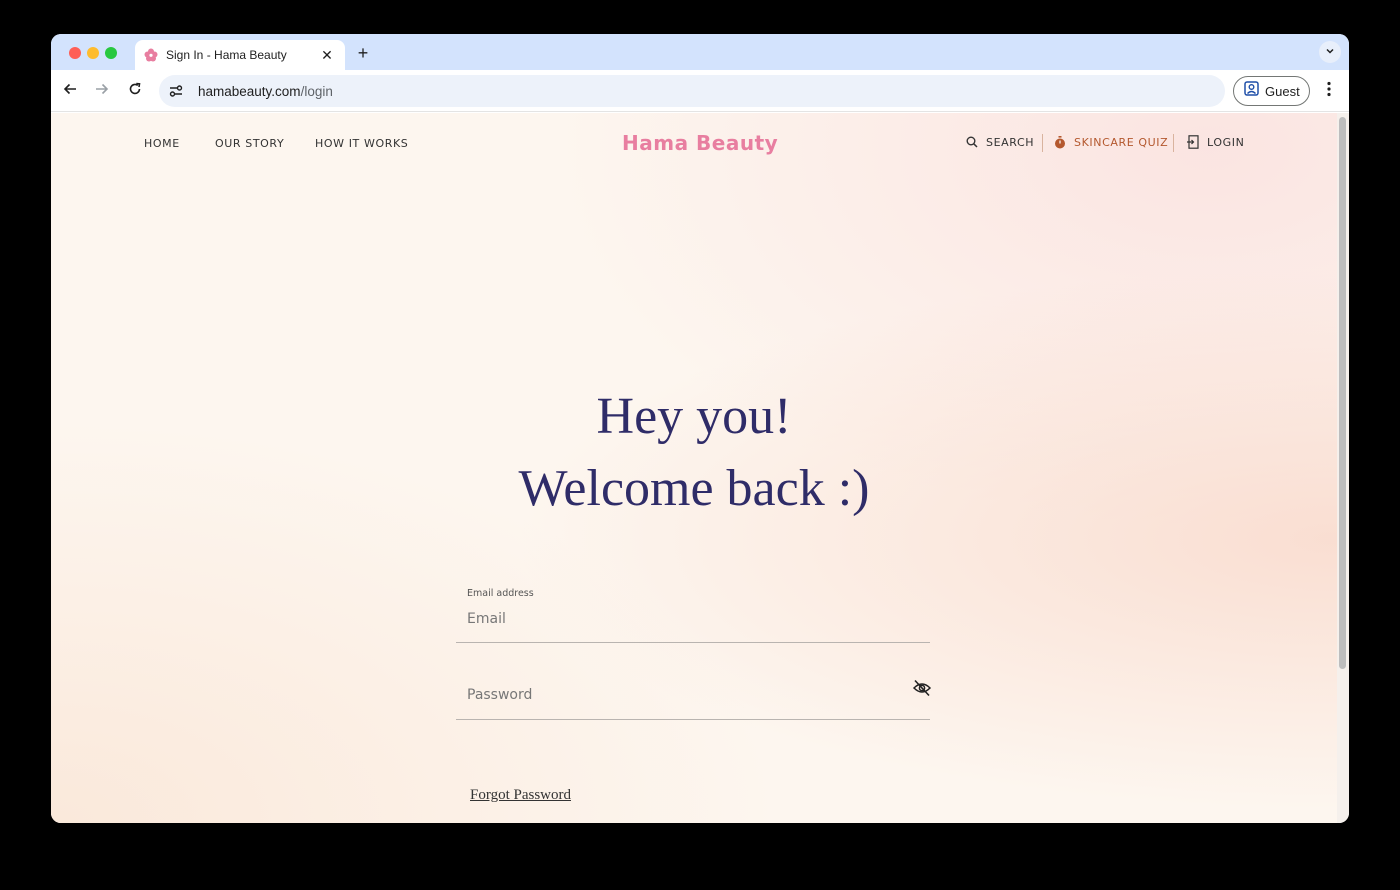 Image resolution: width=1400 pixels, height=890 pixels. I want to click on tab-active: Sign In - Hama Beauty ✕, so click(240, 55).